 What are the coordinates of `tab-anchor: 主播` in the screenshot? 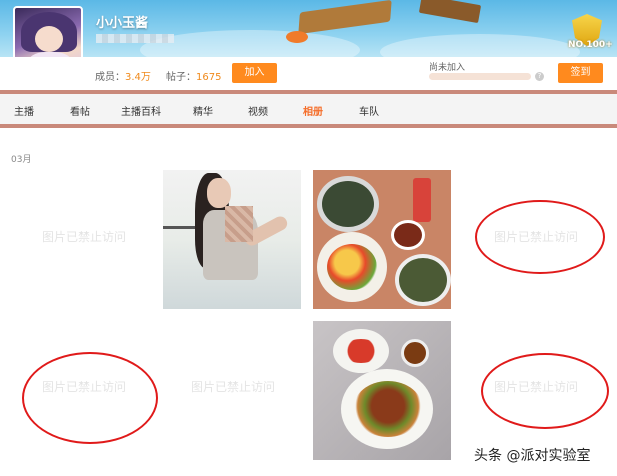 It's located at (24, 110).